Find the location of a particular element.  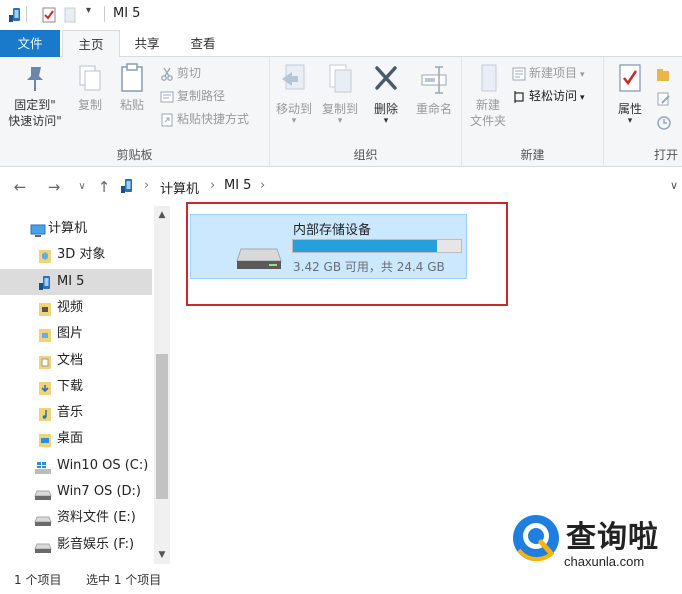

cut-label: 剪切 is located at coordinates (189, 73).